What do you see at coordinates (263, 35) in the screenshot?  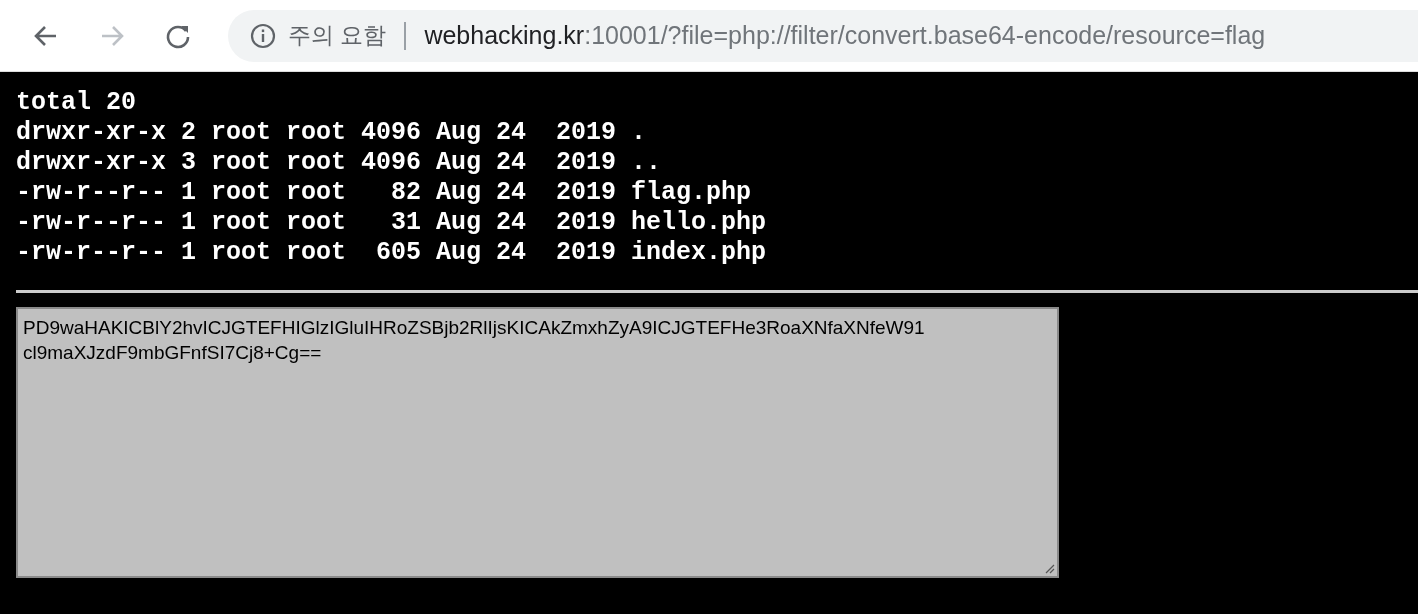 I see `info-icon` at bounding box center [263, 35].